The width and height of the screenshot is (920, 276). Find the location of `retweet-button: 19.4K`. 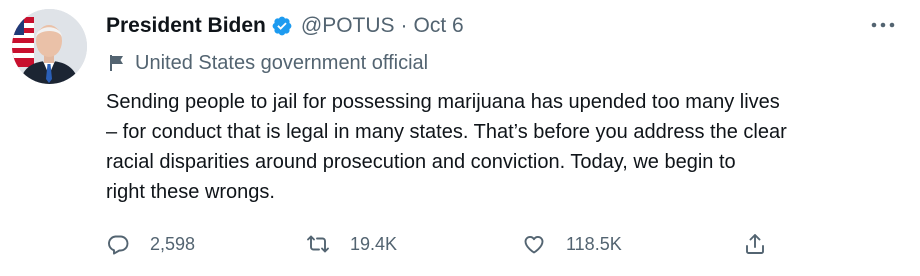

retweet-button: 19.4K is located at coordinates (351, 244).